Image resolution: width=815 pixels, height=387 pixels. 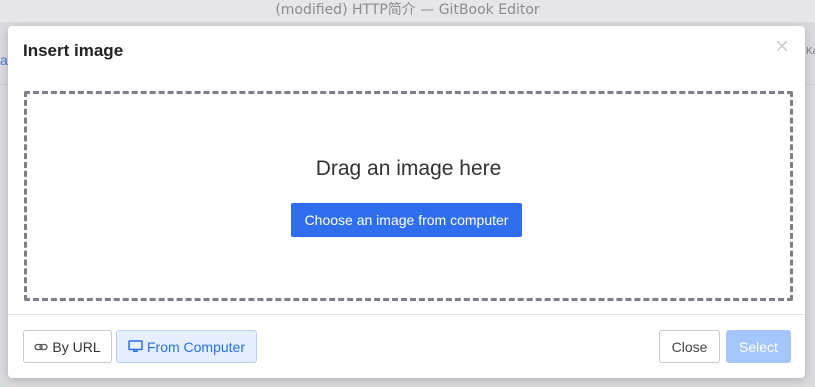 I want to click on dialog-title: Insert image, so click(x=73, y=50).